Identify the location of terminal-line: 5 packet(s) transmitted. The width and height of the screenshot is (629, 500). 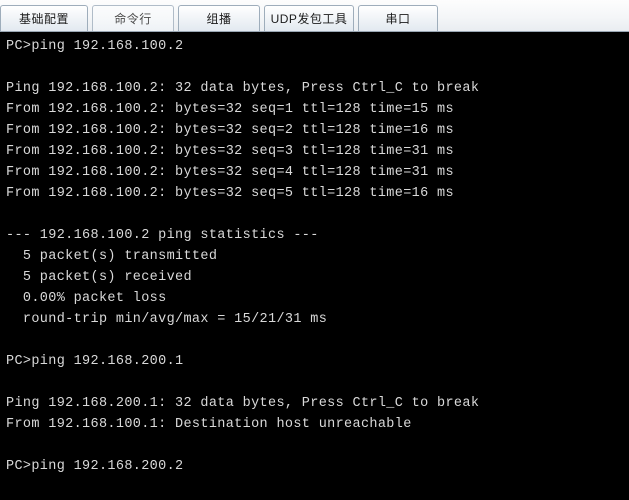
(112, 256).